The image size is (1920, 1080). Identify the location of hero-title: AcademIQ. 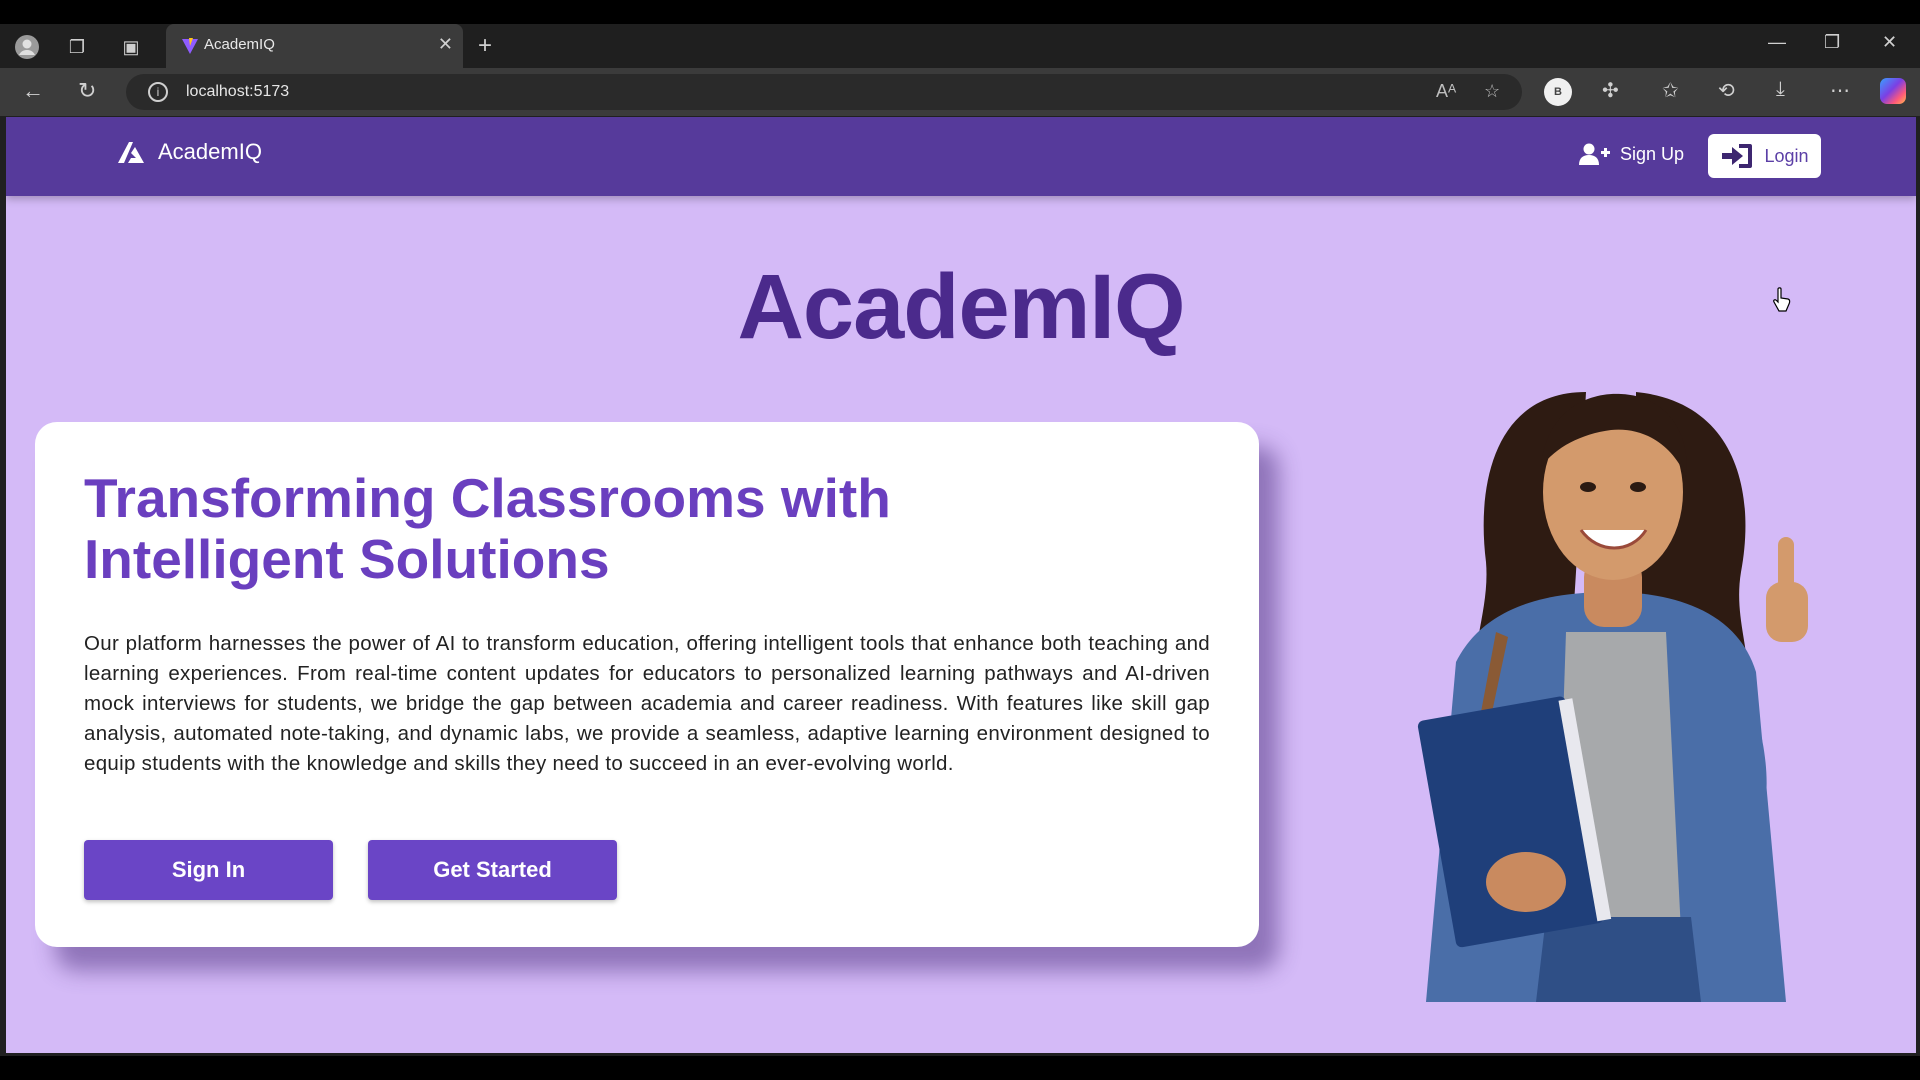
(961, 307).